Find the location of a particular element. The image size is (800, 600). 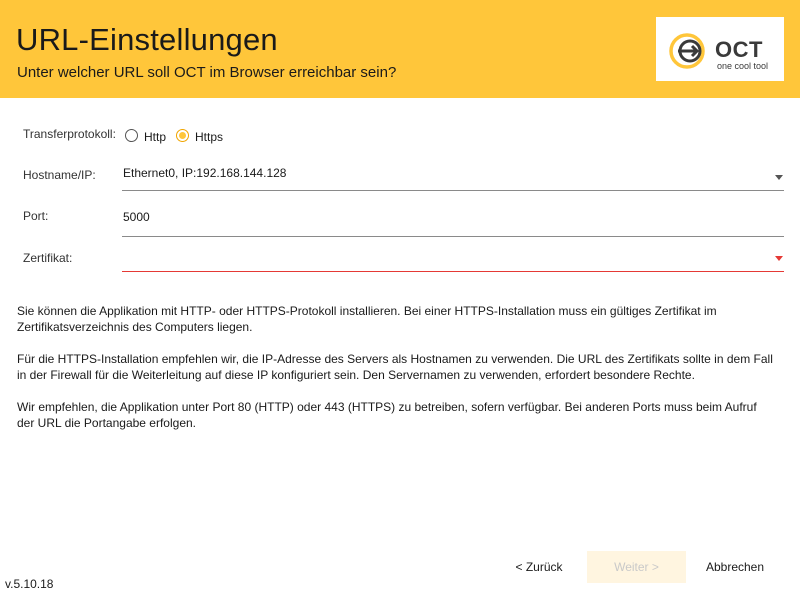

radio-https-label: Https is located at coordinates (209, 137).